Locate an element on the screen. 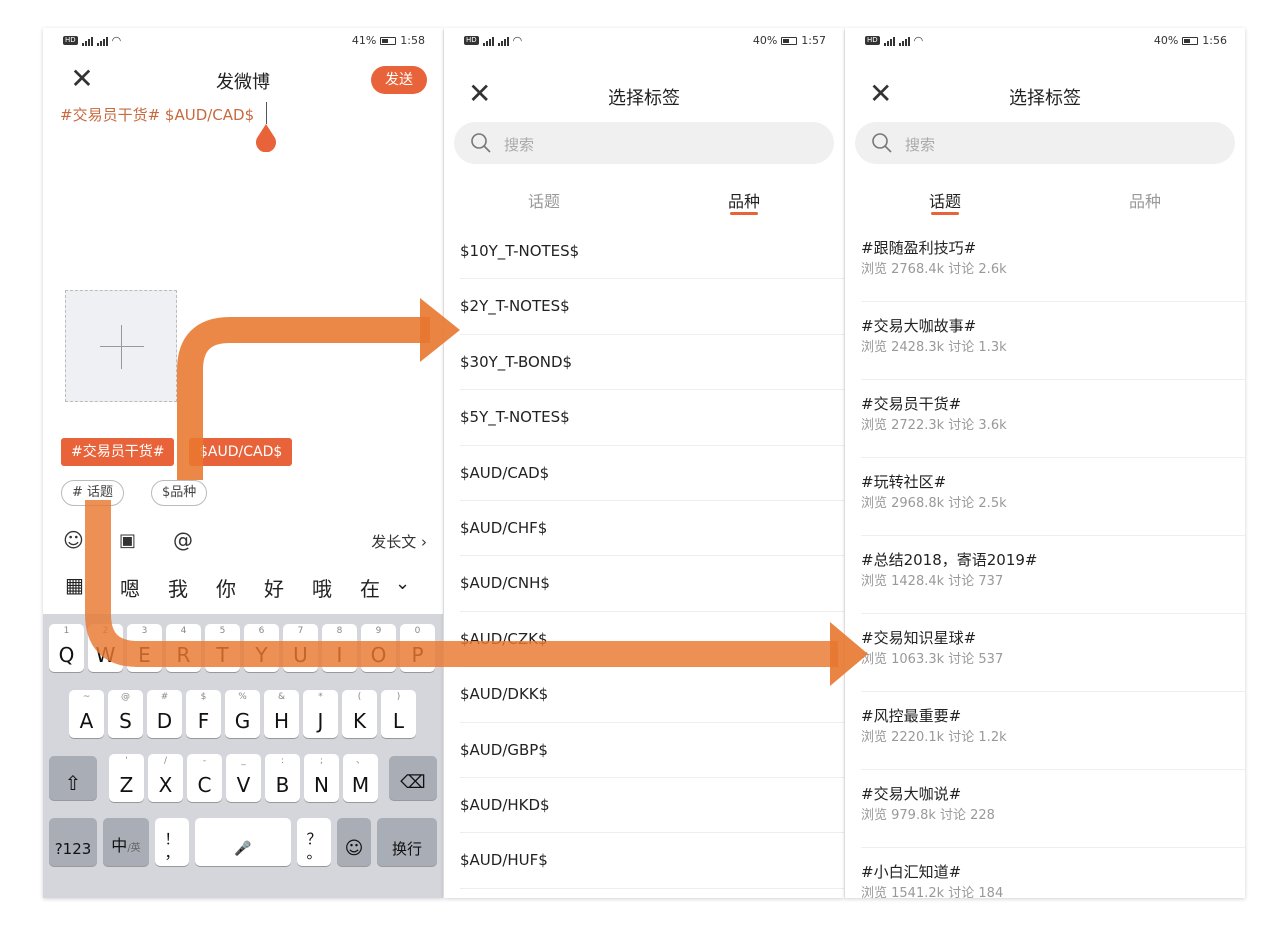 This screenshot has width=1280, height=925. send-button: 发送 is located at coordinates (399, 80).